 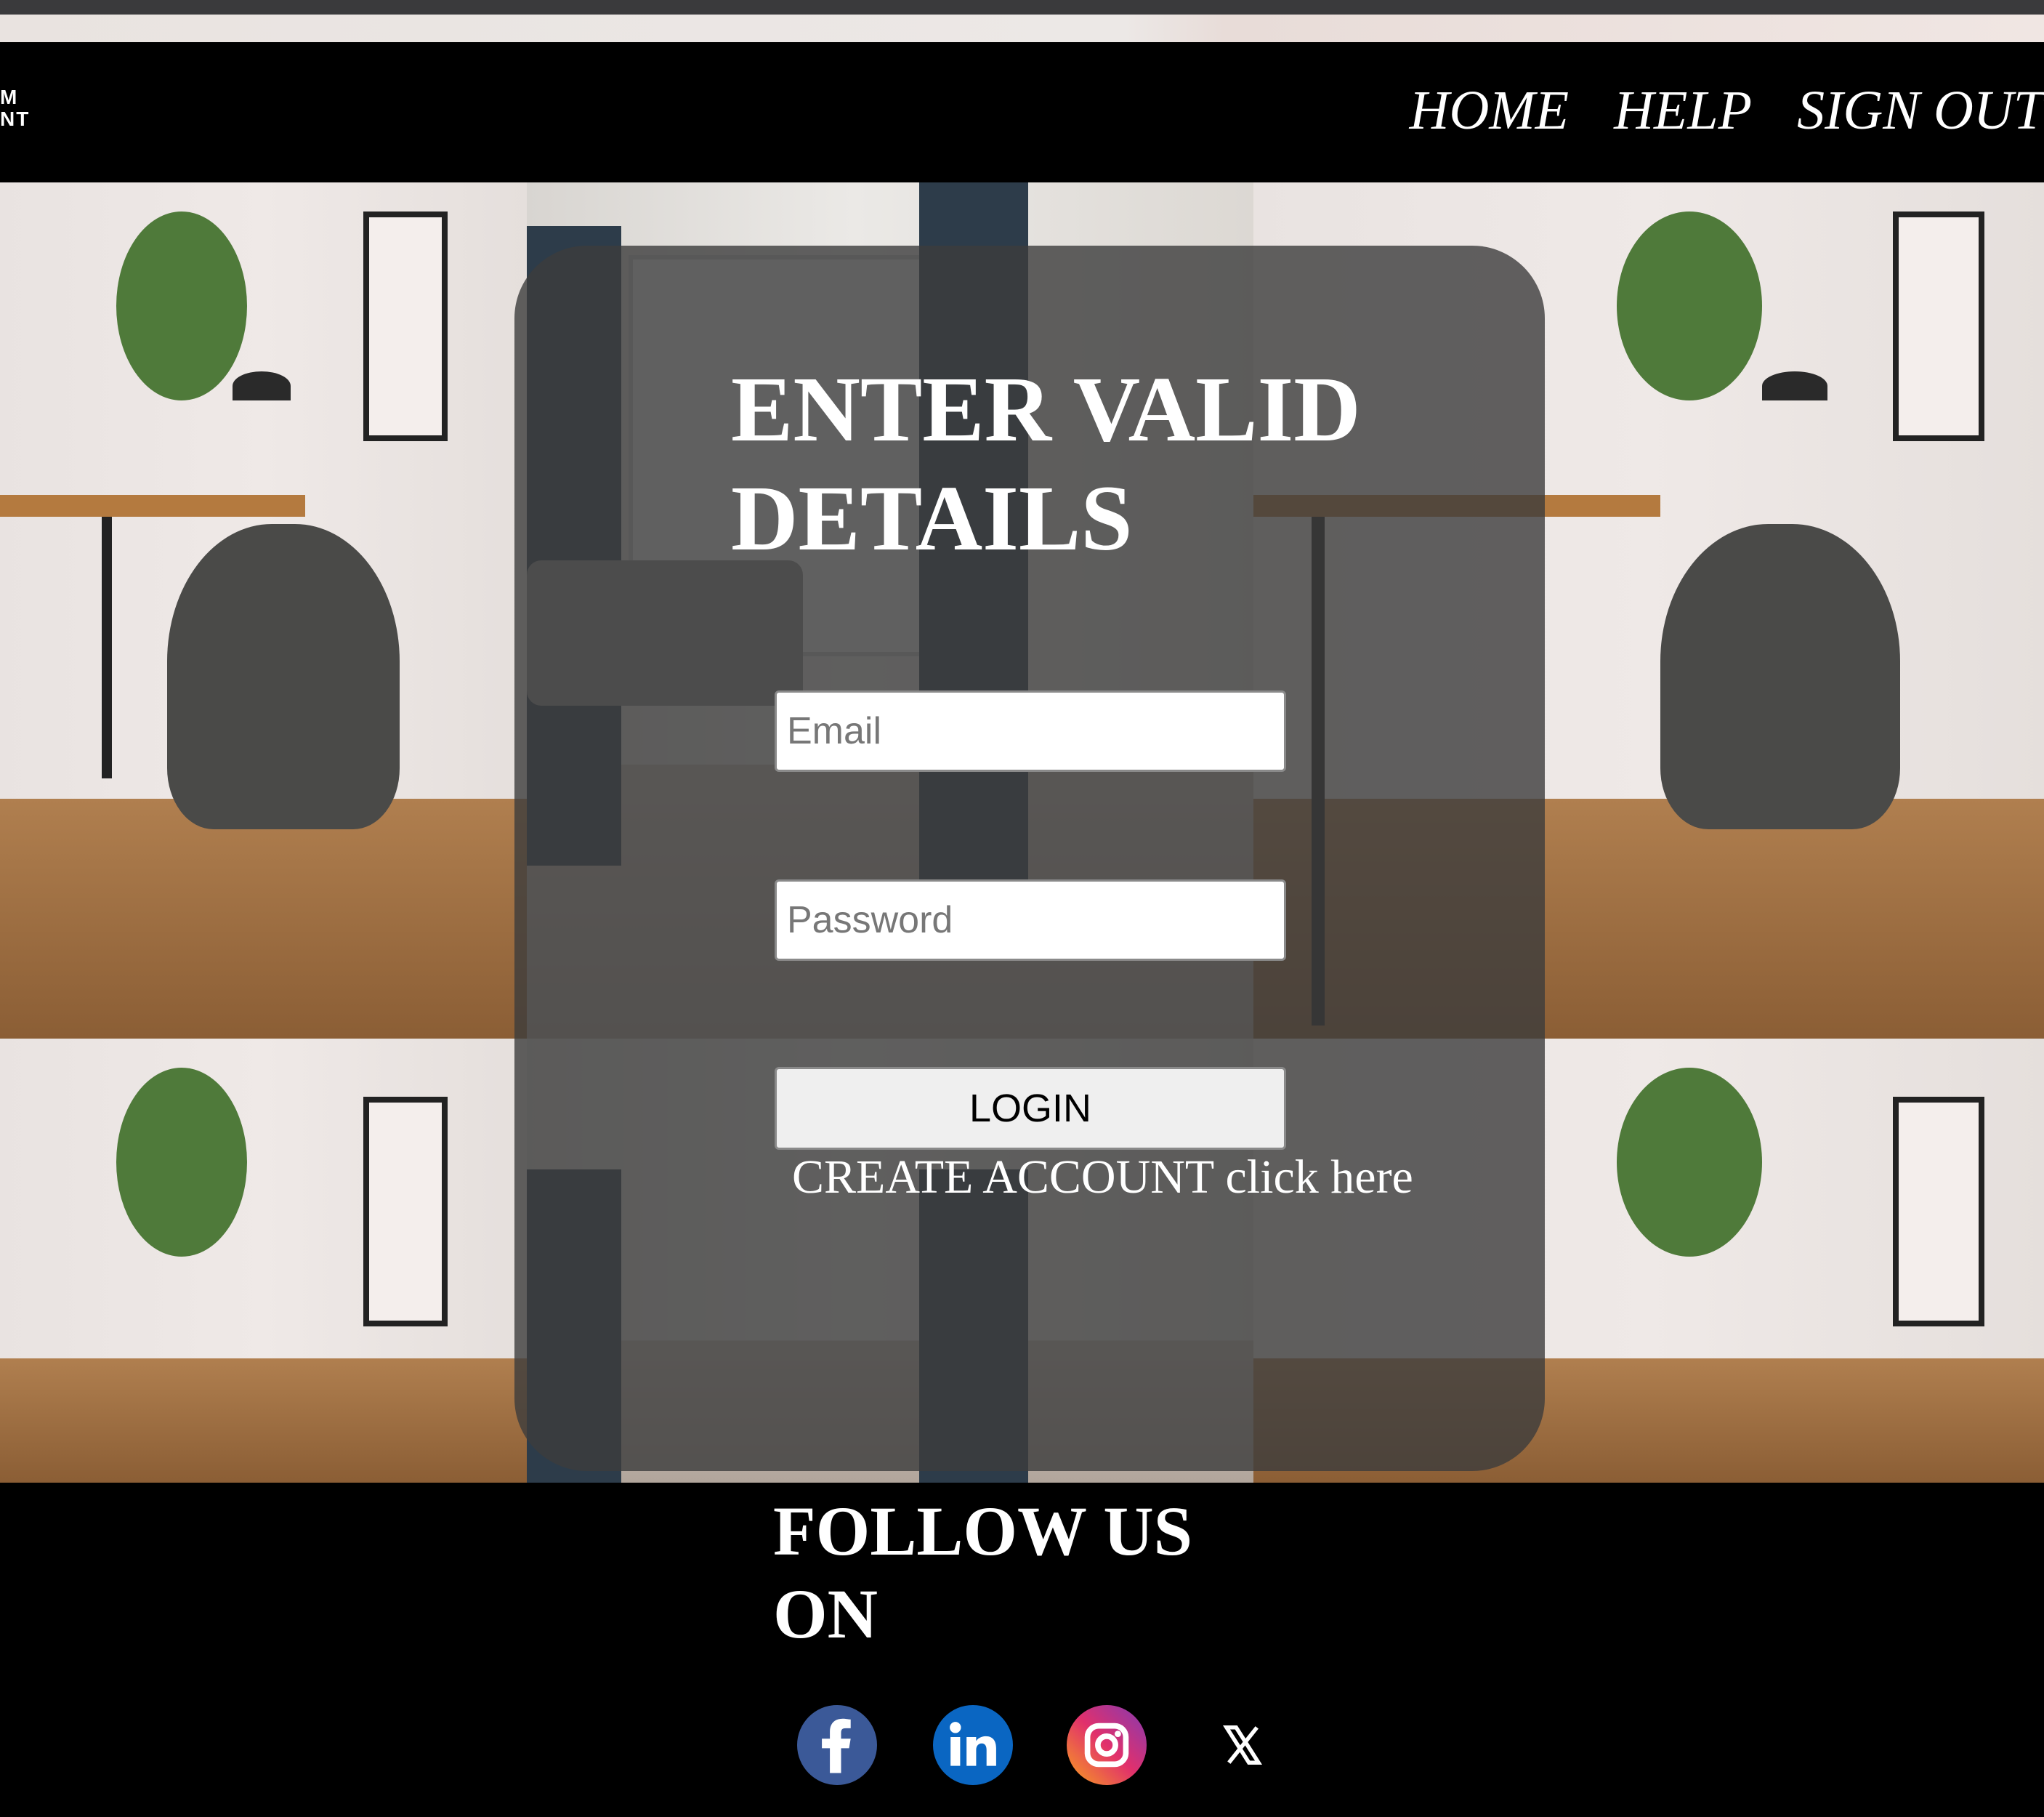 I want to click on nav-link-home: HOME, so click(x=1490, y=110).